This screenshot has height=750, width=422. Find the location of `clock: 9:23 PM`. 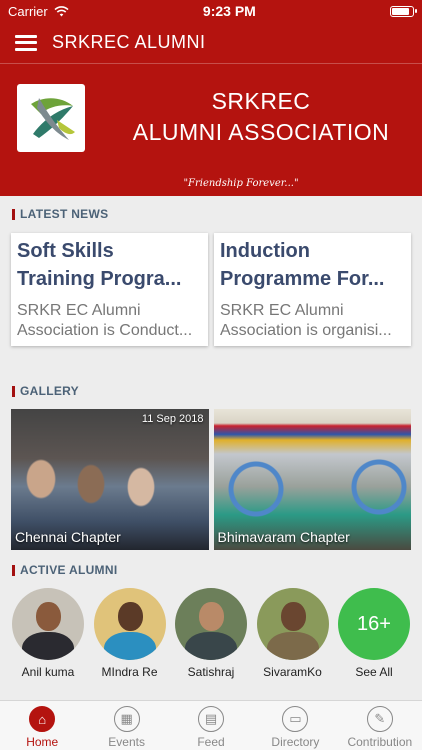

clock: 9:23 PM is located at coordinates (229, 11).